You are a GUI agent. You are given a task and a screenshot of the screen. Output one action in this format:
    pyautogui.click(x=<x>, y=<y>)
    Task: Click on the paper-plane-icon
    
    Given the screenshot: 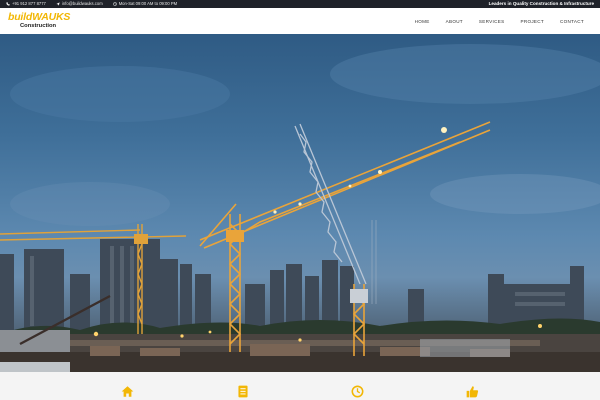 What is the action you would take?
    pyautogui.click(x=58, y=4)
    